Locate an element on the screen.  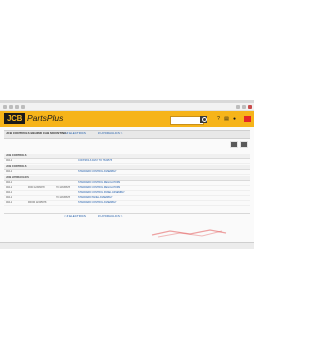
desc-cell: STANDARD CONTROL PANEL ASSEMBLY is located at coordinates (101, 193).